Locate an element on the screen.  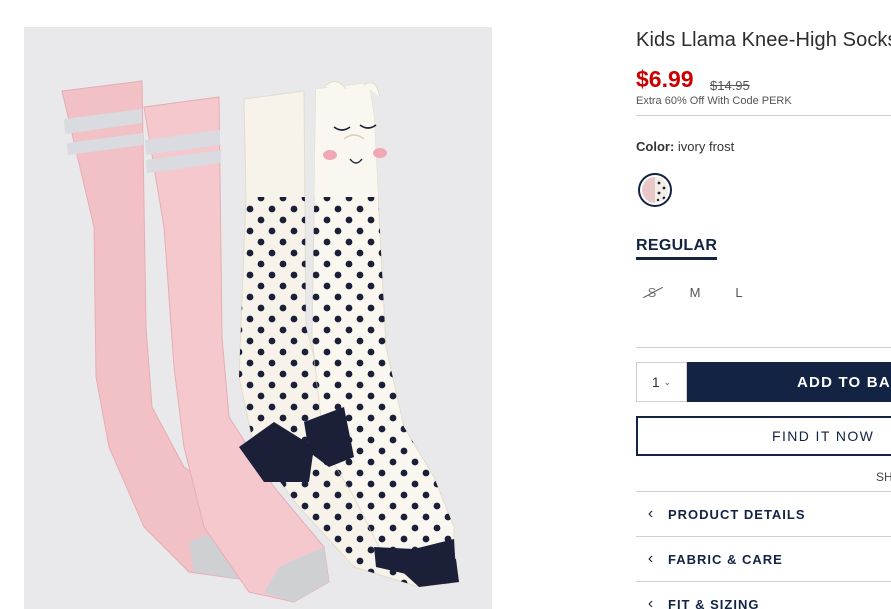
color-label-row: Color: ivory frost is located at coordinates (685, 146).